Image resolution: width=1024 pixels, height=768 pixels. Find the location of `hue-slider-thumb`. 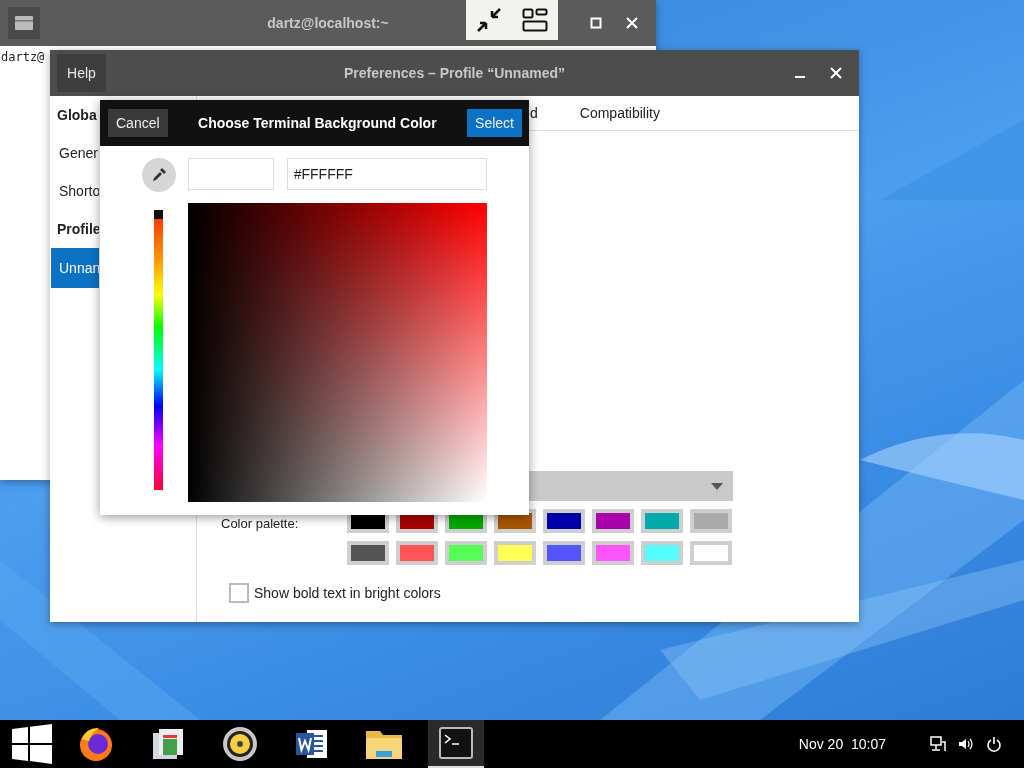

hue-slider-thumb is located at coordinates (158, 214).